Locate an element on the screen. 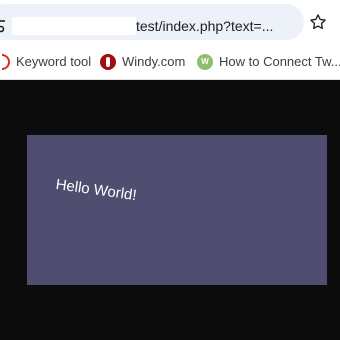  bookmark-keyword-tool: Keyword tool is located at coordinates (45, 62).